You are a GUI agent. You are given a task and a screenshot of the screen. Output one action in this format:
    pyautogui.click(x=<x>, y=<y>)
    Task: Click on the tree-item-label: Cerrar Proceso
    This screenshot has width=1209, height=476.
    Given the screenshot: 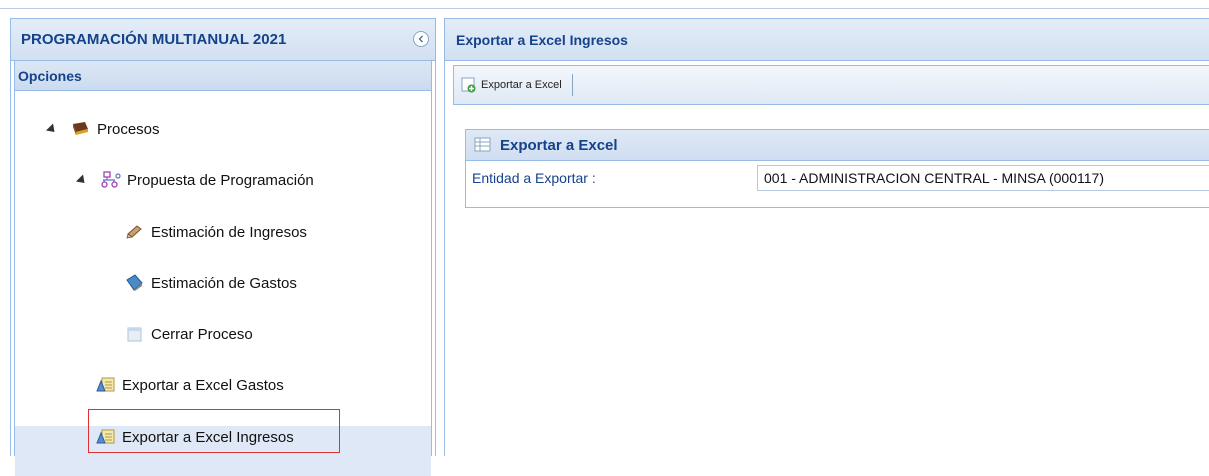 What is the action you would take?
    pyautogui.click(x=202, y=334)
    